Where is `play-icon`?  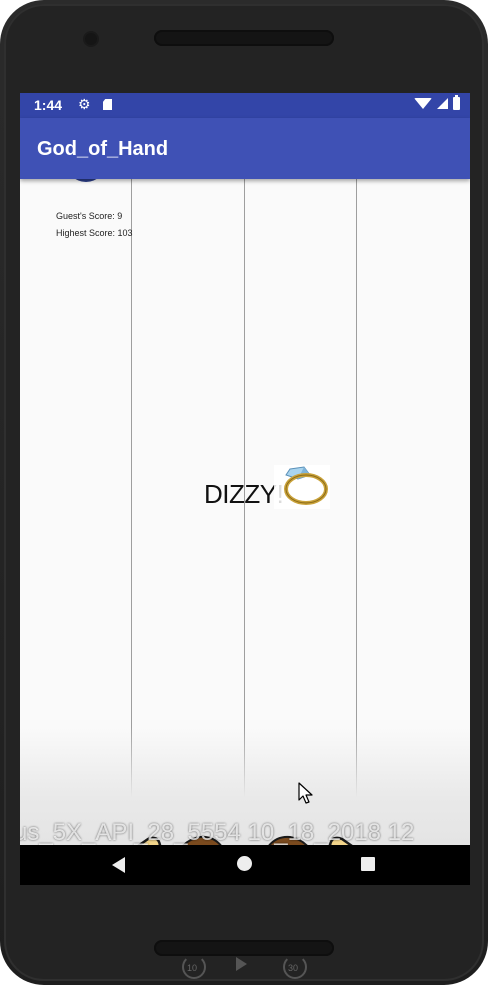 play-icon is located at coordinates (241, 964).